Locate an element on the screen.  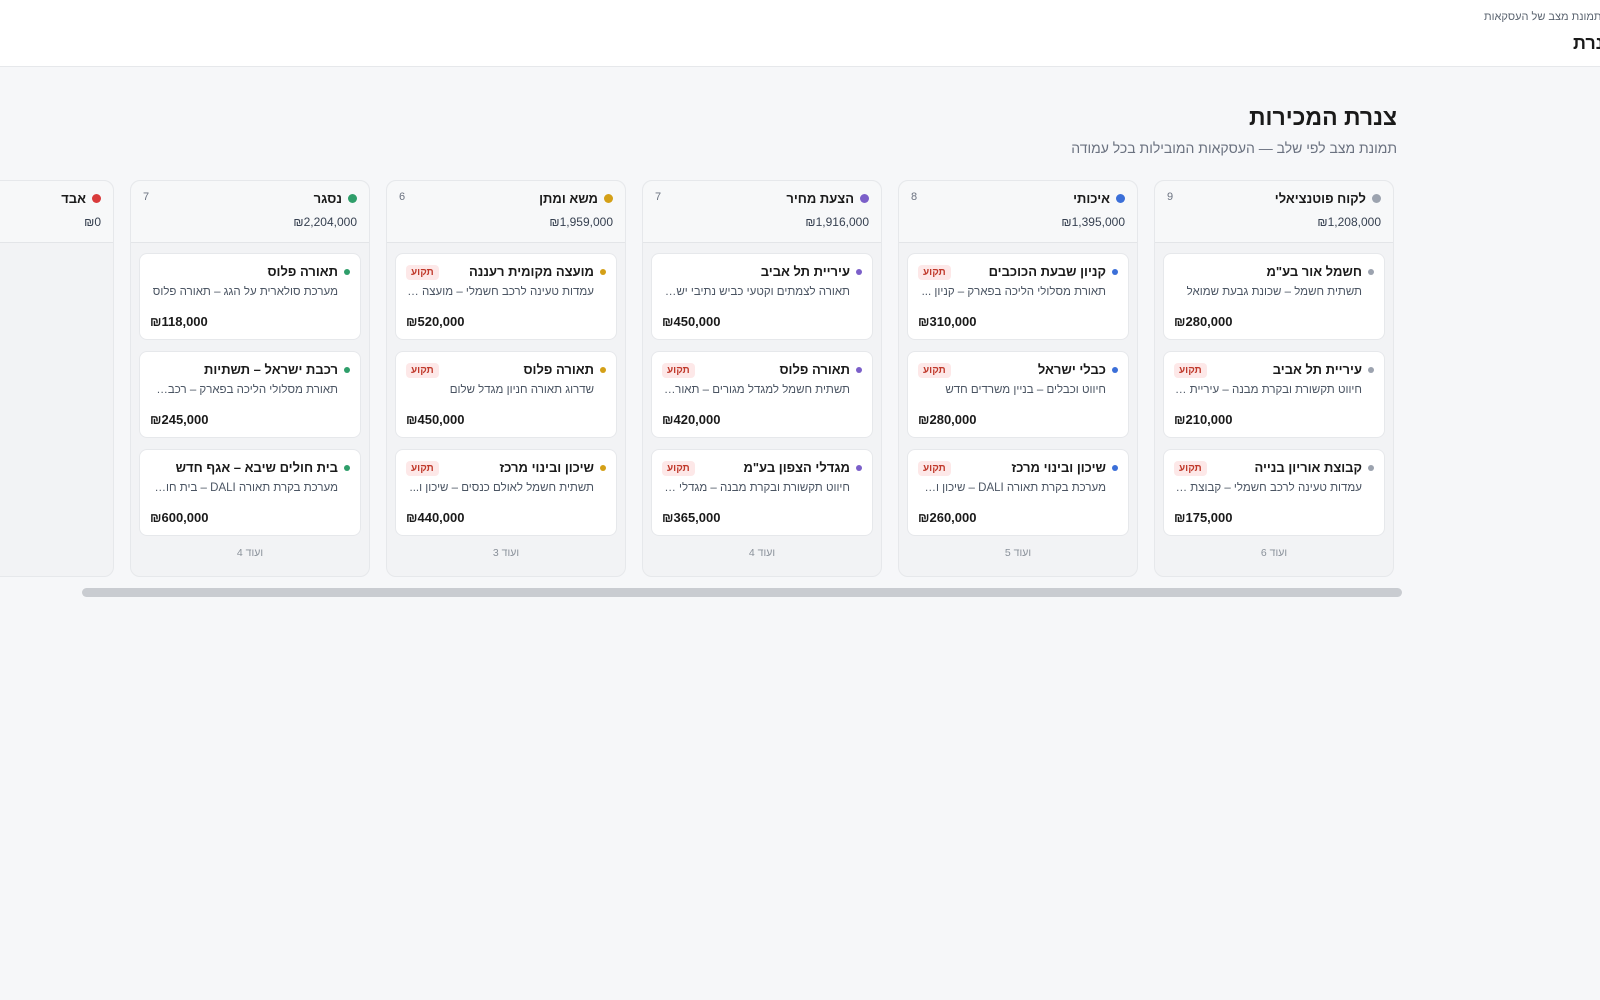
deal-value: ₪450,000 is located at coordinates (691, 321).